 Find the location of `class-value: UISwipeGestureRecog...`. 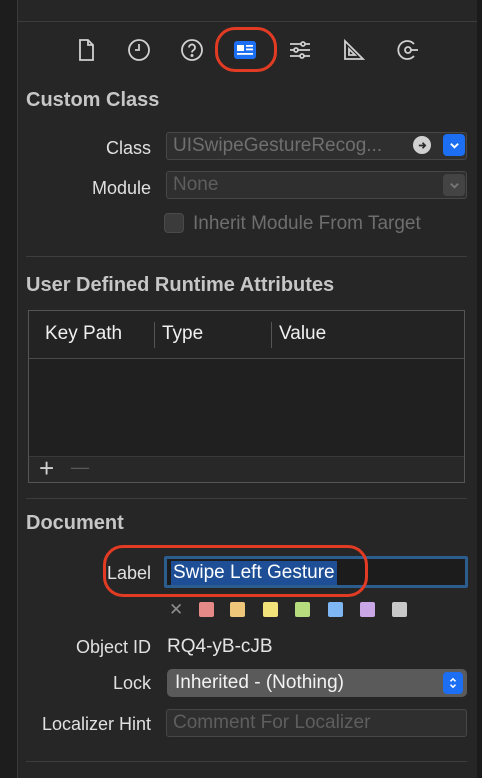

class-value: UISwipeGestureRecog... is located at coordinates (278, 145).